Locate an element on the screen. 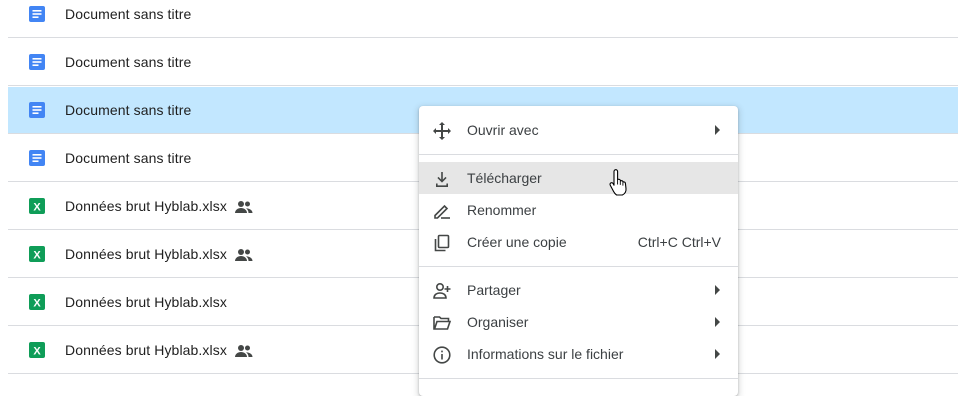 The height and width of the screenshot is (396, 958). folder-open-icon is located at coordinates (442, 323).